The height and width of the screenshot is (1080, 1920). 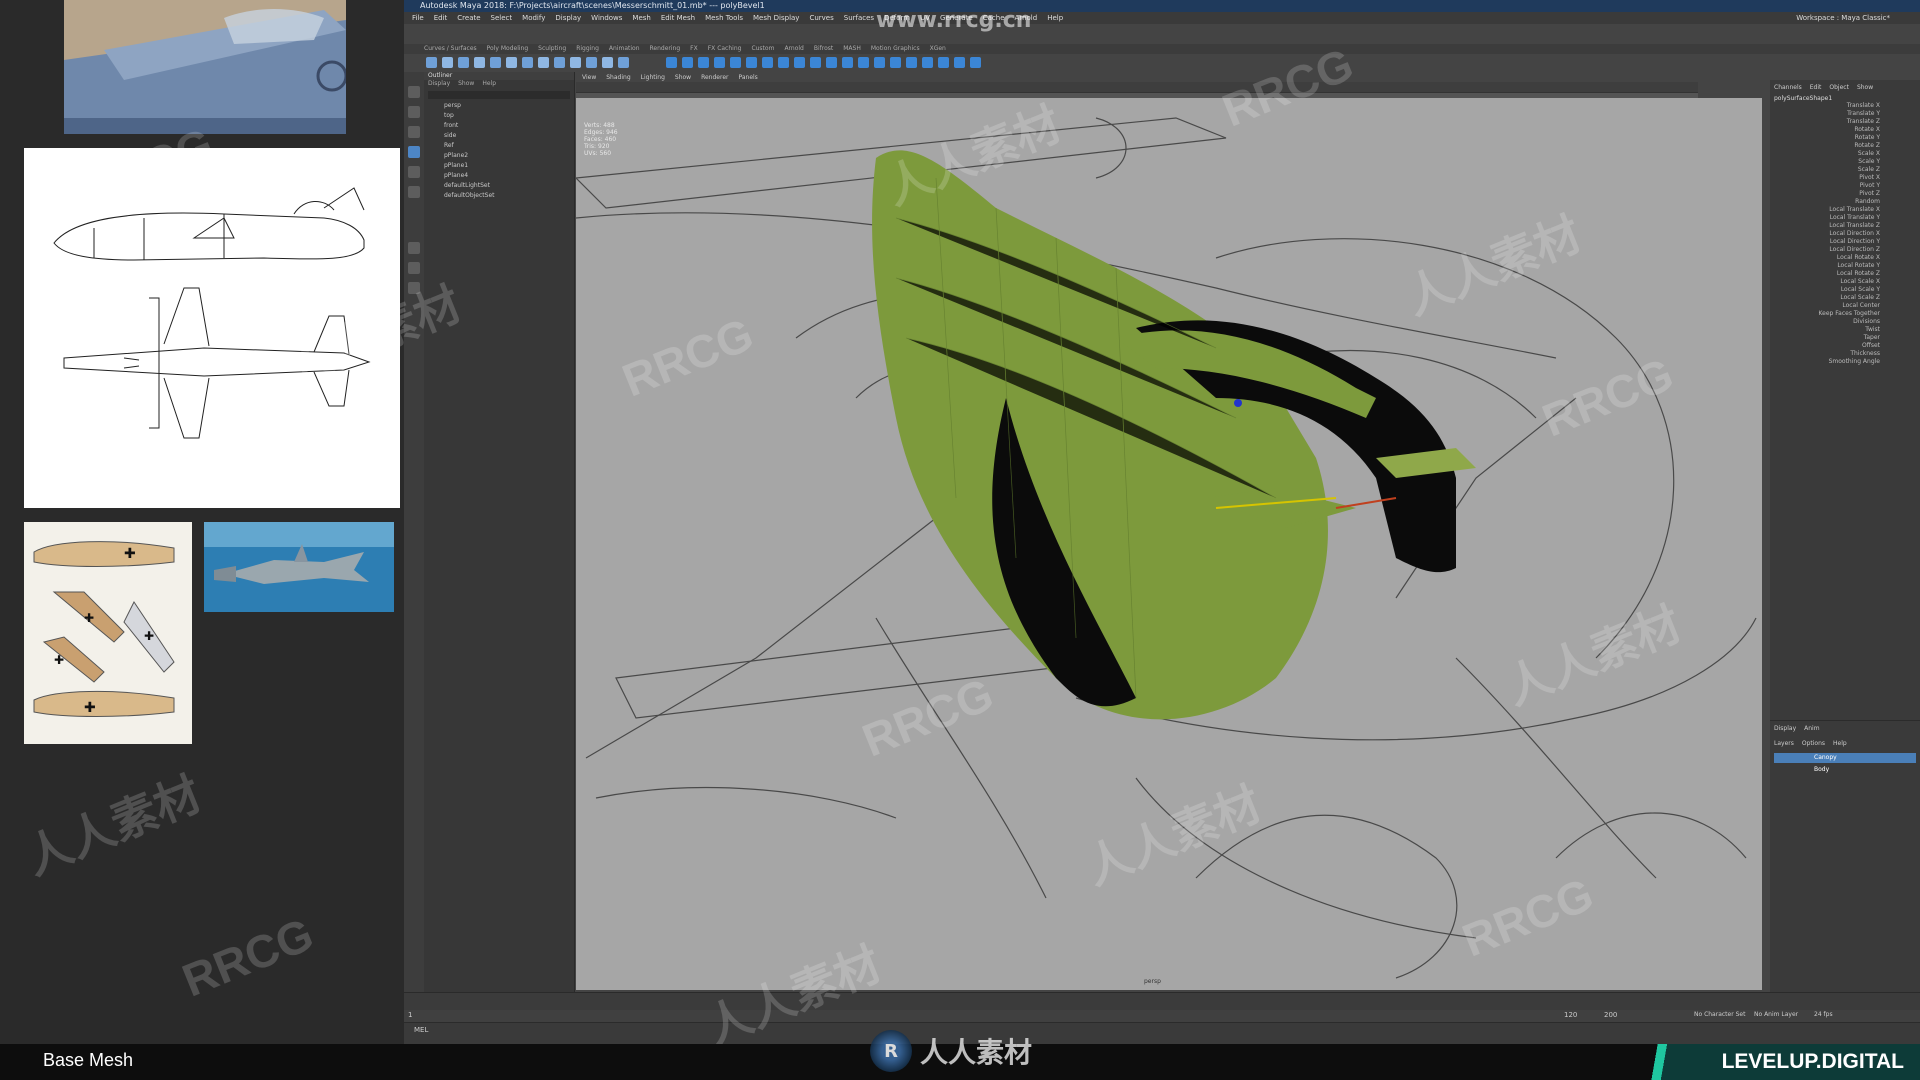 I want to click on shelf-tab: Arnold, so click(x=793, y=49).